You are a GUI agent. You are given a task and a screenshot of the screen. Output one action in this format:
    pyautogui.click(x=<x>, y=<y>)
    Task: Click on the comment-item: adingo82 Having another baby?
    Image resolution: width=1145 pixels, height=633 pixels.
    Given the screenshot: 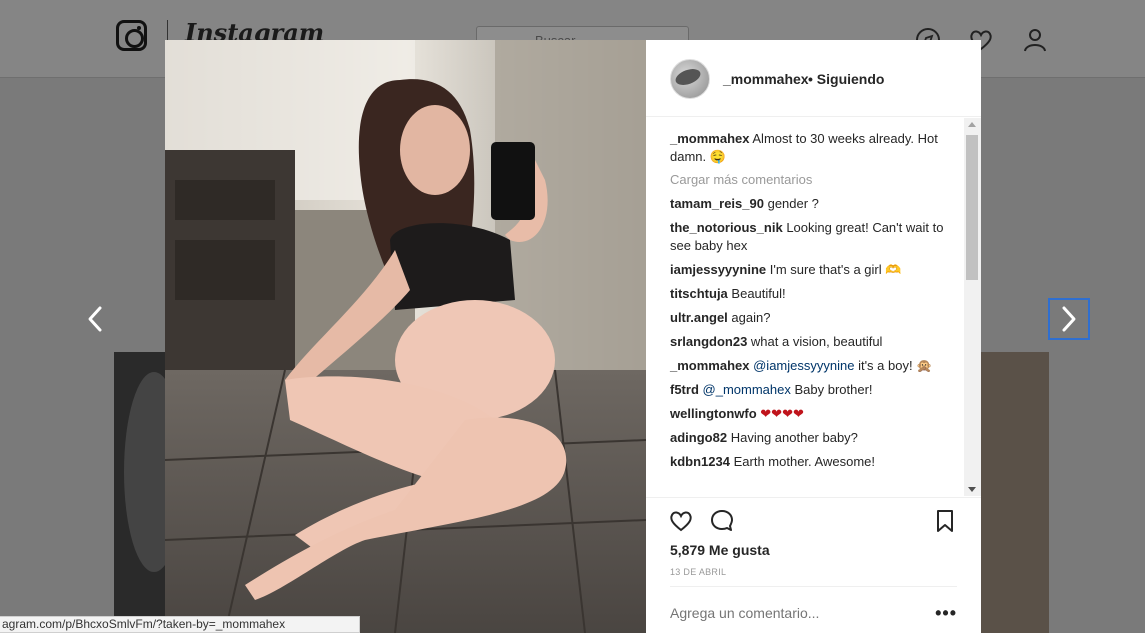 What is the action you would take?
    pyautogui.click(x=815, y=438)
    